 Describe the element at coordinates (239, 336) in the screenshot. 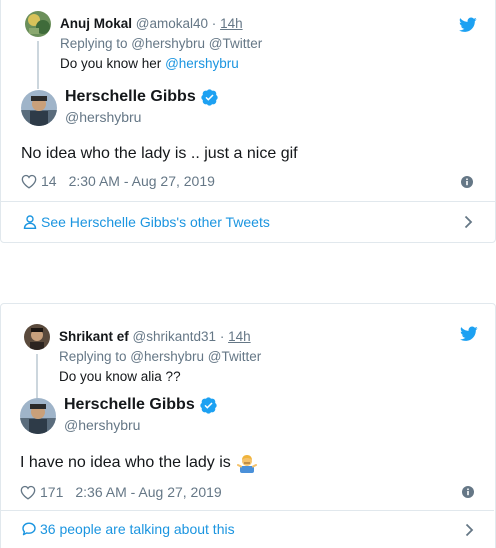

I see `reply-timestamp: 14h` at that location.